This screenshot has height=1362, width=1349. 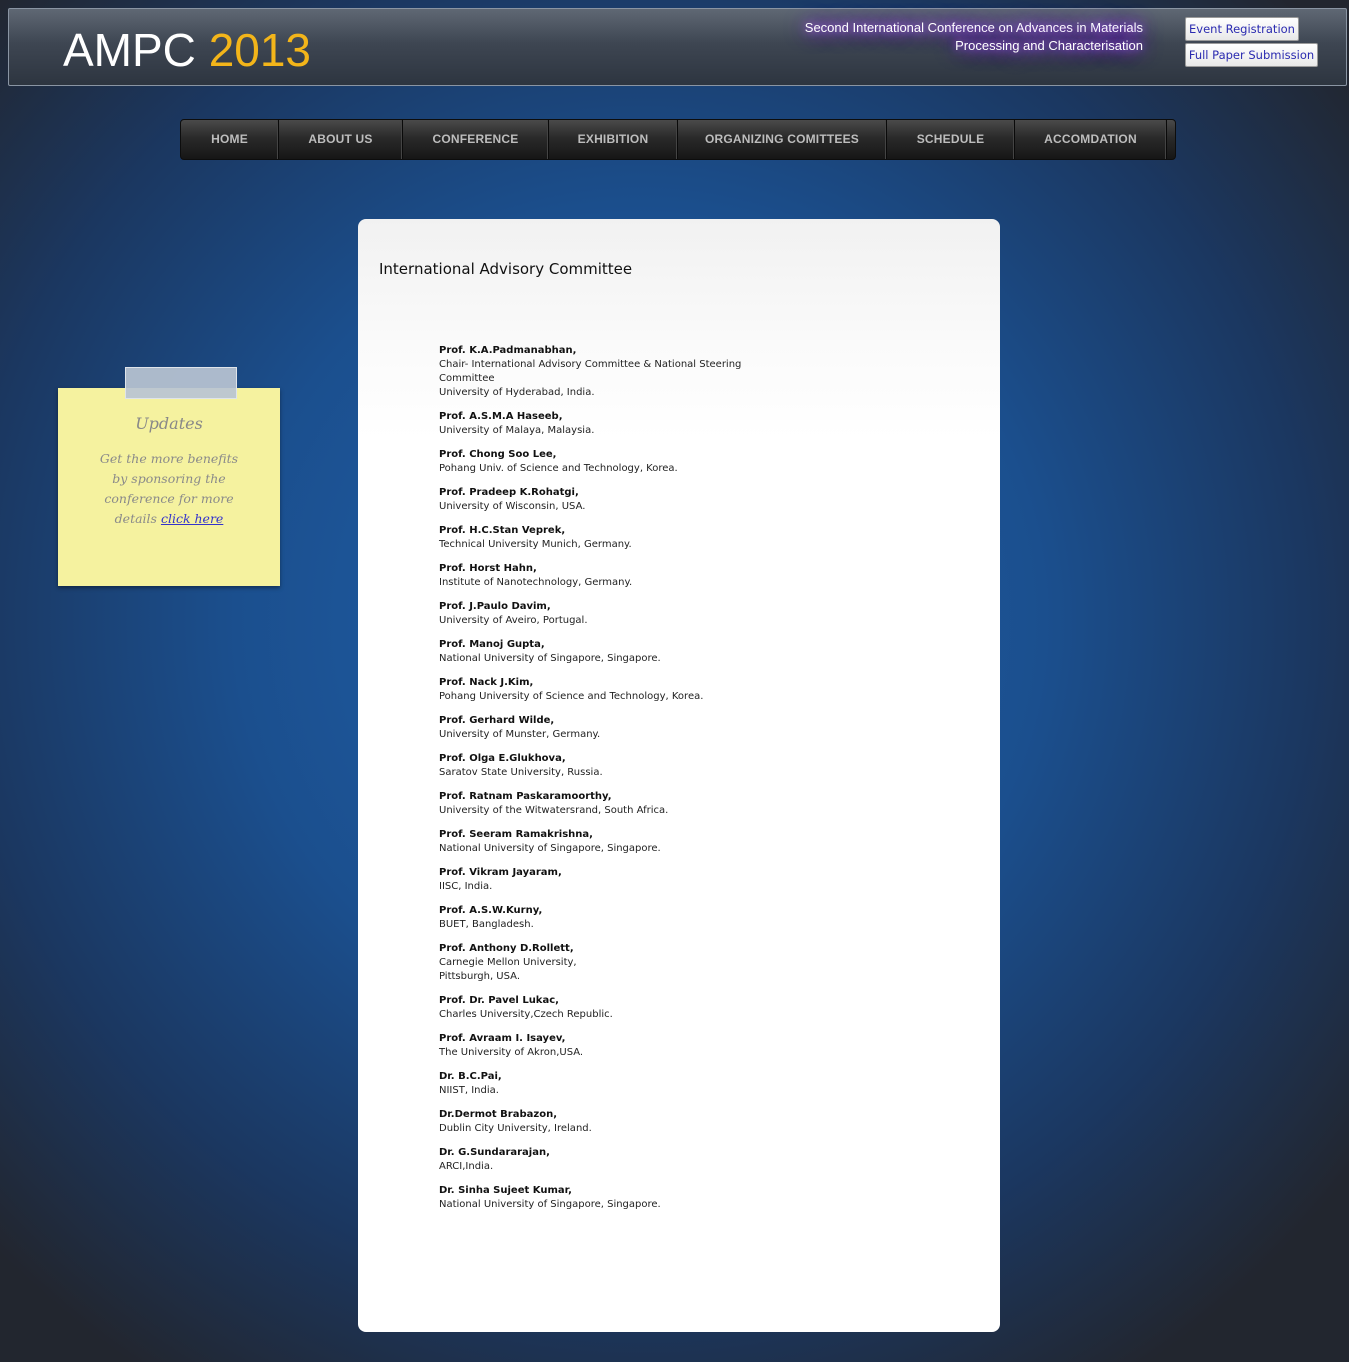 What do you see at coordinates (1242, 29) in the screenshot?
I see `event-registration-button: Event Registration` at bounding box center [1242, 29].